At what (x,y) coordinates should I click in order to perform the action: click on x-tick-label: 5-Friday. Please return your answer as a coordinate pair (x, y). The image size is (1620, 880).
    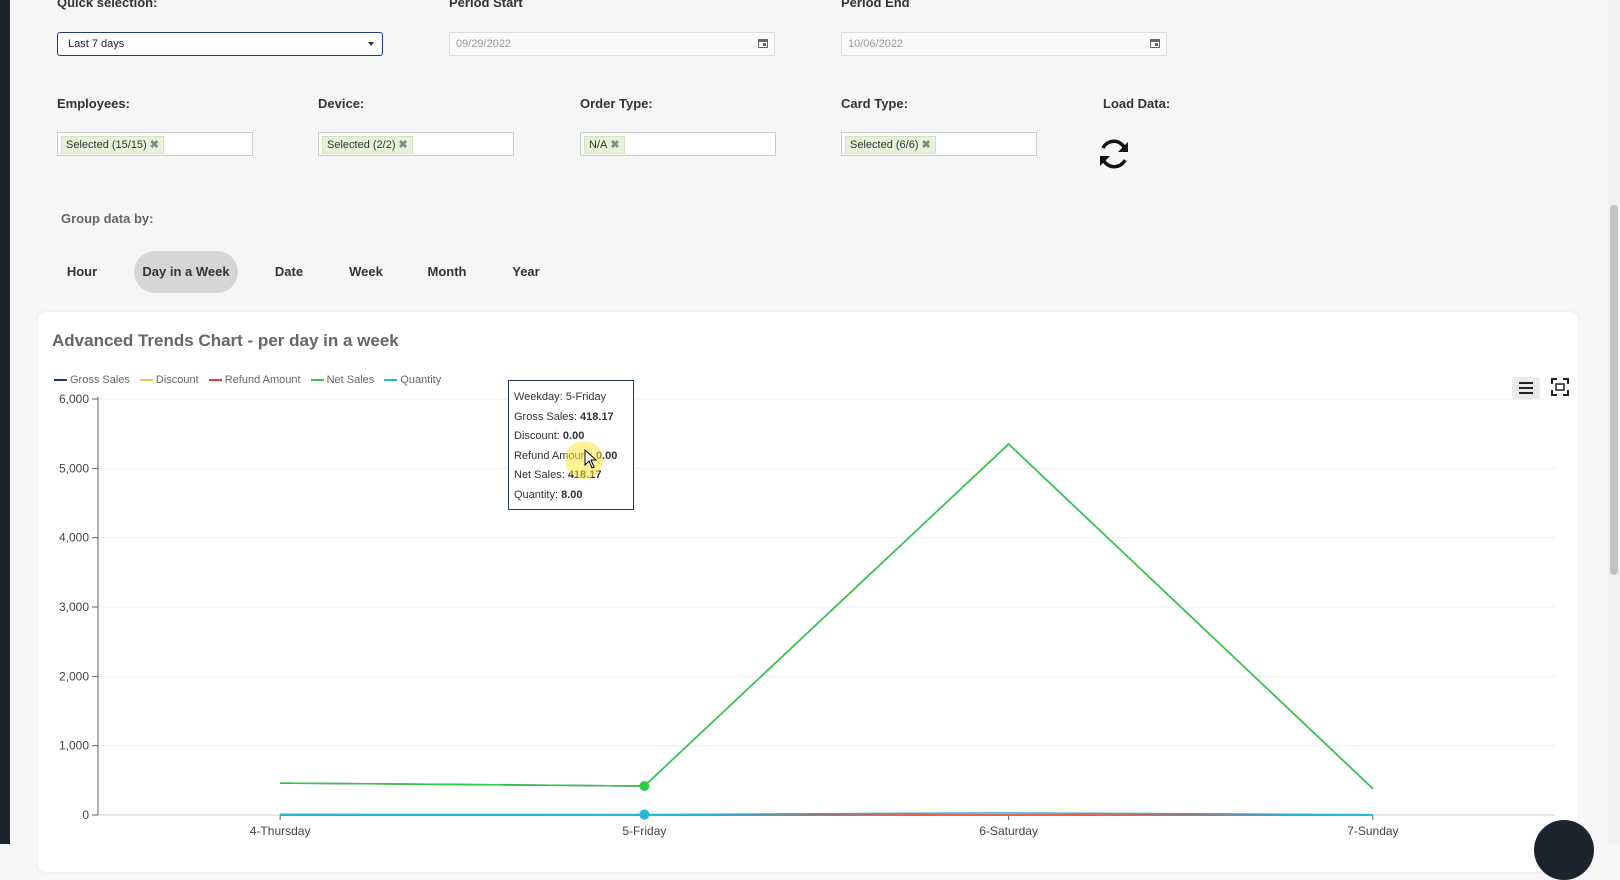
    Looking at the image, I should click on (644, 831).